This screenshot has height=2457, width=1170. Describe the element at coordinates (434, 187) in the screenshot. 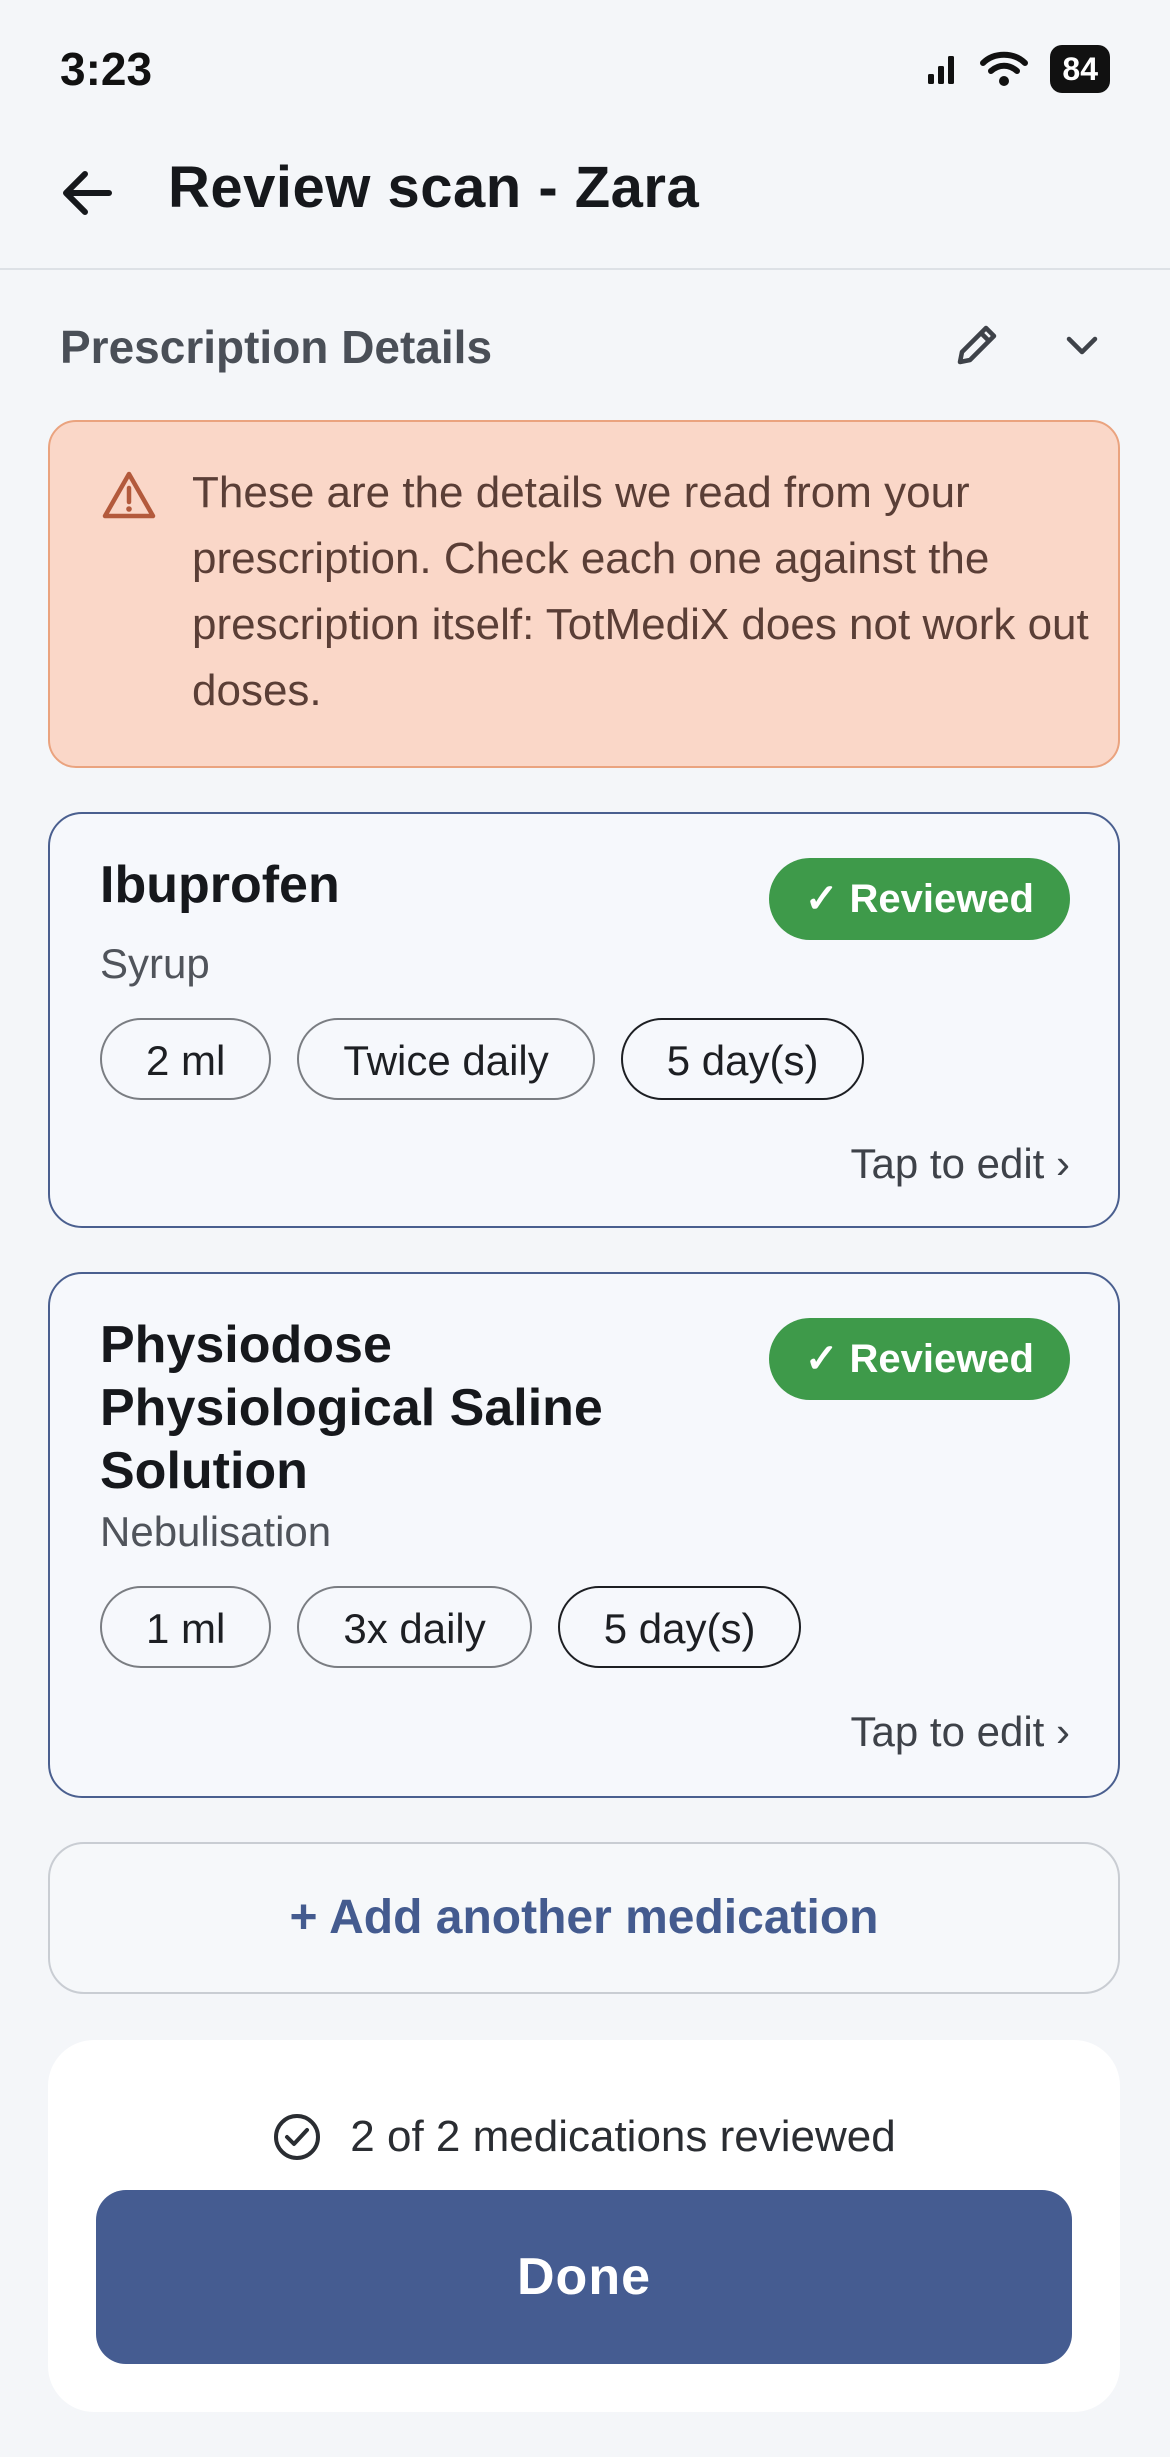

I see `page-title: Review scan - Zara` at that location.